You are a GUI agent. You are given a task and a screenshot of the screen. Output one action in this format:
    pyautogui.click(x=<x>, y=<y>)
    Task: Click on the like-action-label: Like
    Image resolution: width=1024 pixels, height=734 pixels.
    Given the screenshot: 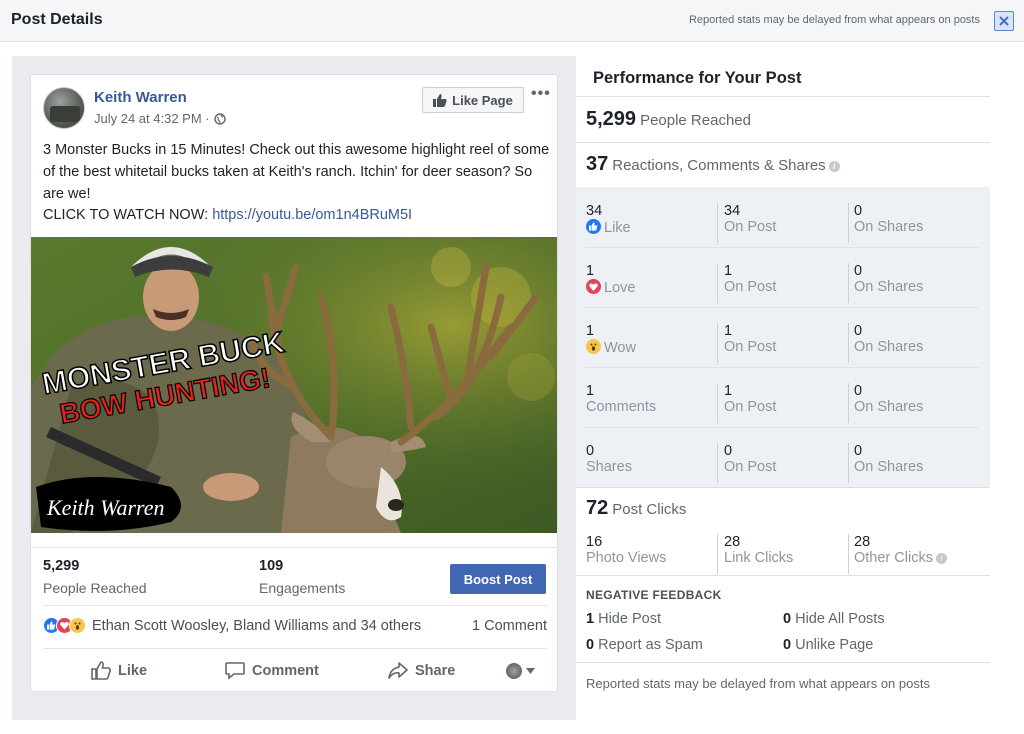 What is the action you would take?
    pyautogui.click(x=133, y=670)
    